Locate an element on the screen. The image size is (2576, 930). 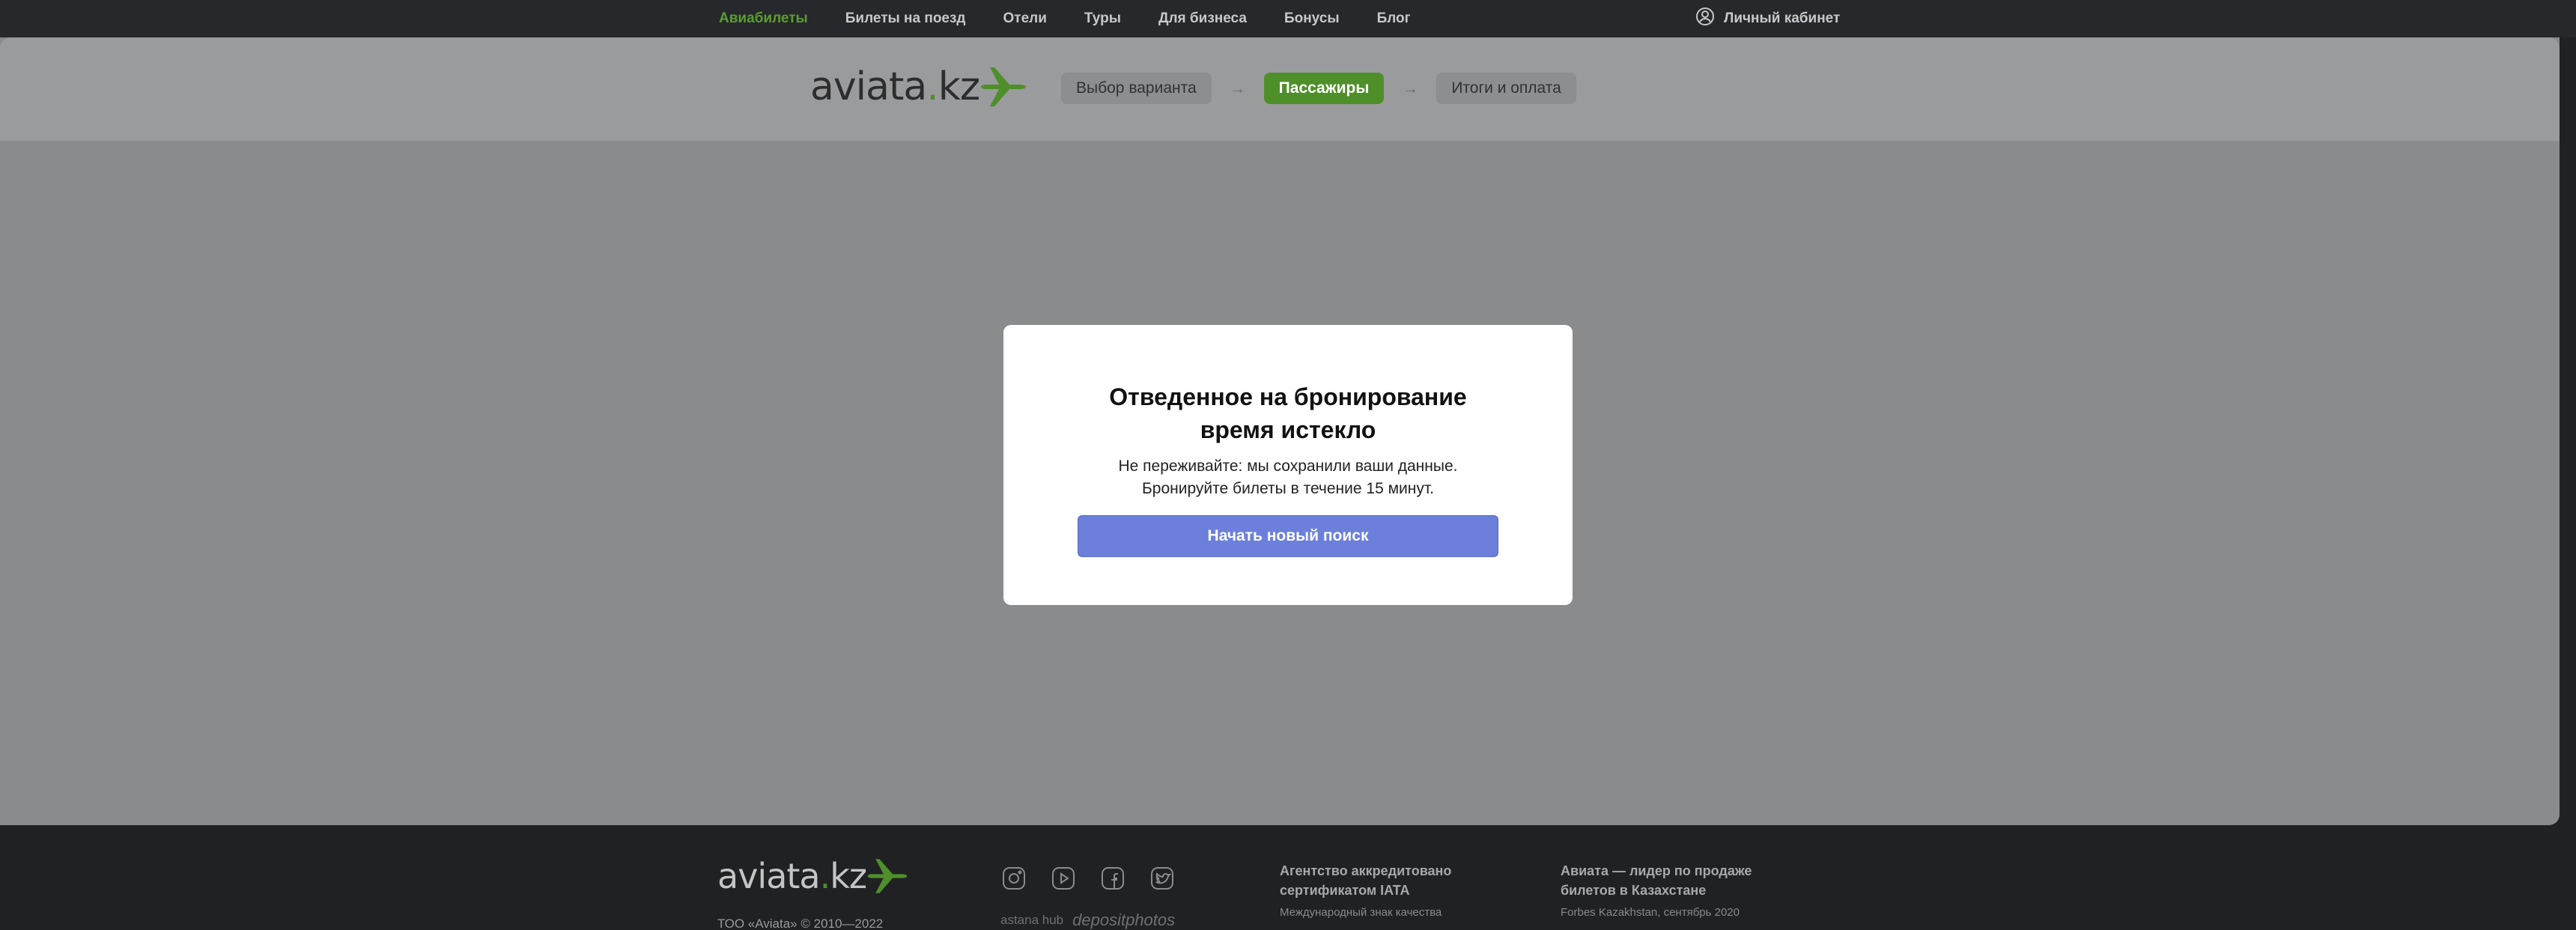
new-search-button: Начать новый поиск is located at coordinates (1288, 536).